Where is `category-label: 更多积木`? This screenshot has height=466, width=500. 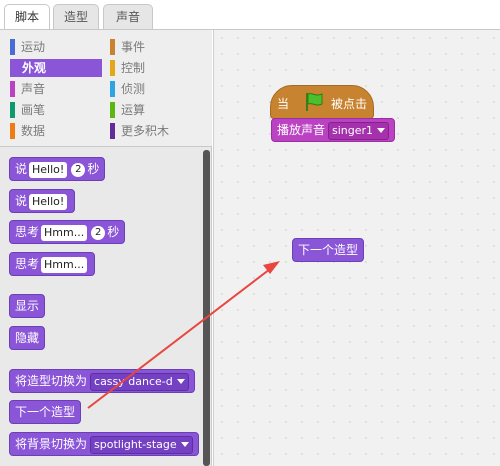
category-label: 更多积木 is located at coordinates (145, 131).